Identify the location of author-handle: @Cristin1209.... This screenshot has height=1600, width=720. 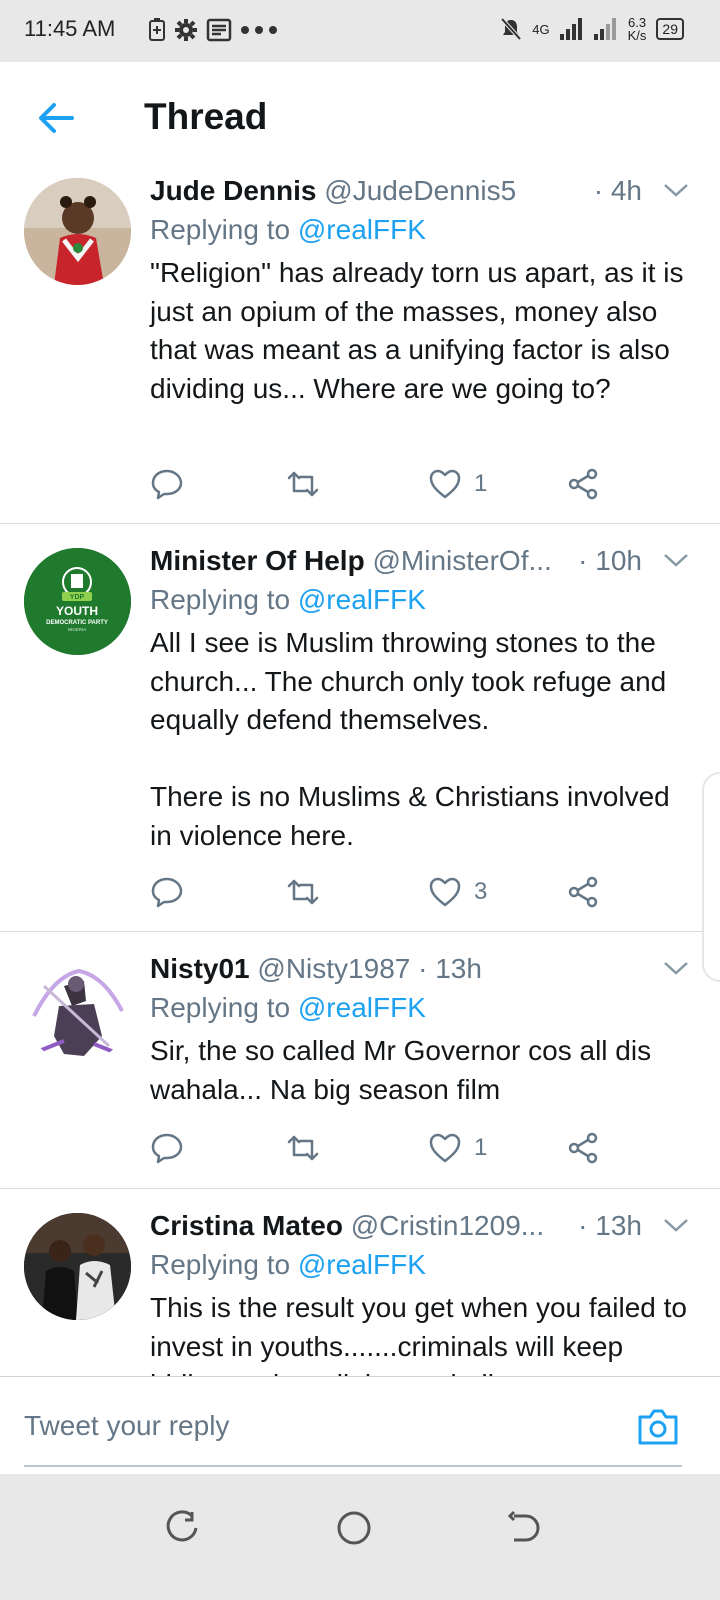
(447, 1225).